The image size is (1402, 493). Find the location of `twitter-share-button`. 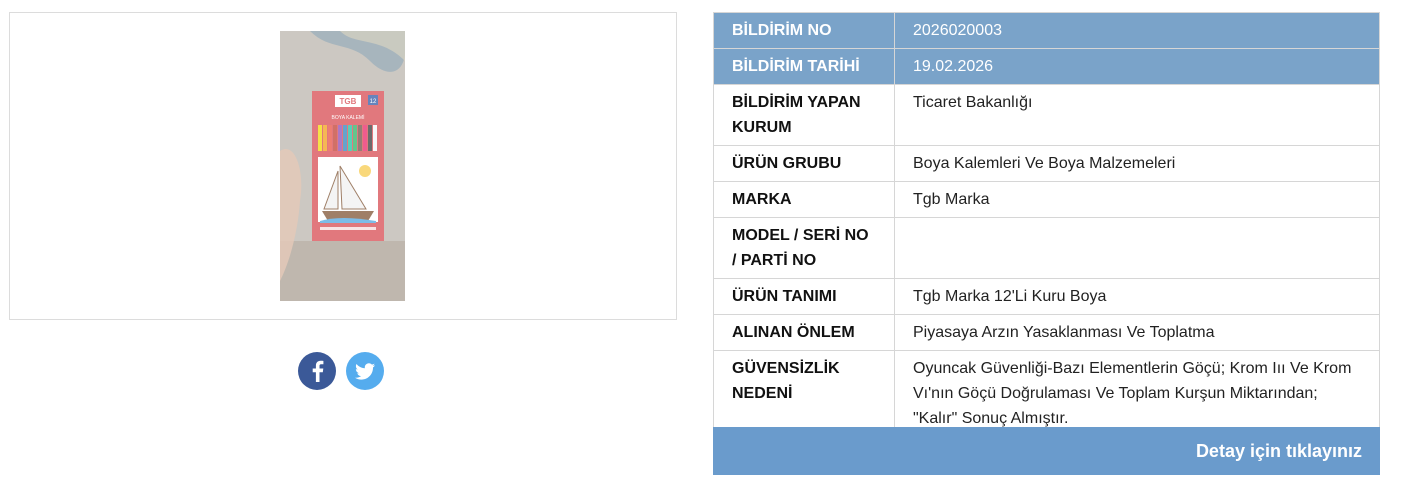

twitter-share-button is located at coordinates (365, 371).